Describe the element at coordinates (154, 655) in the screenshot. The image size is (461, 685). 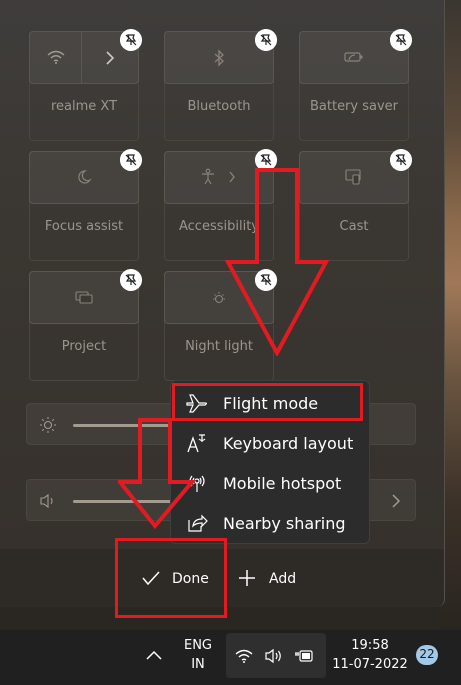
I see `chevron-up-icon` at that location.